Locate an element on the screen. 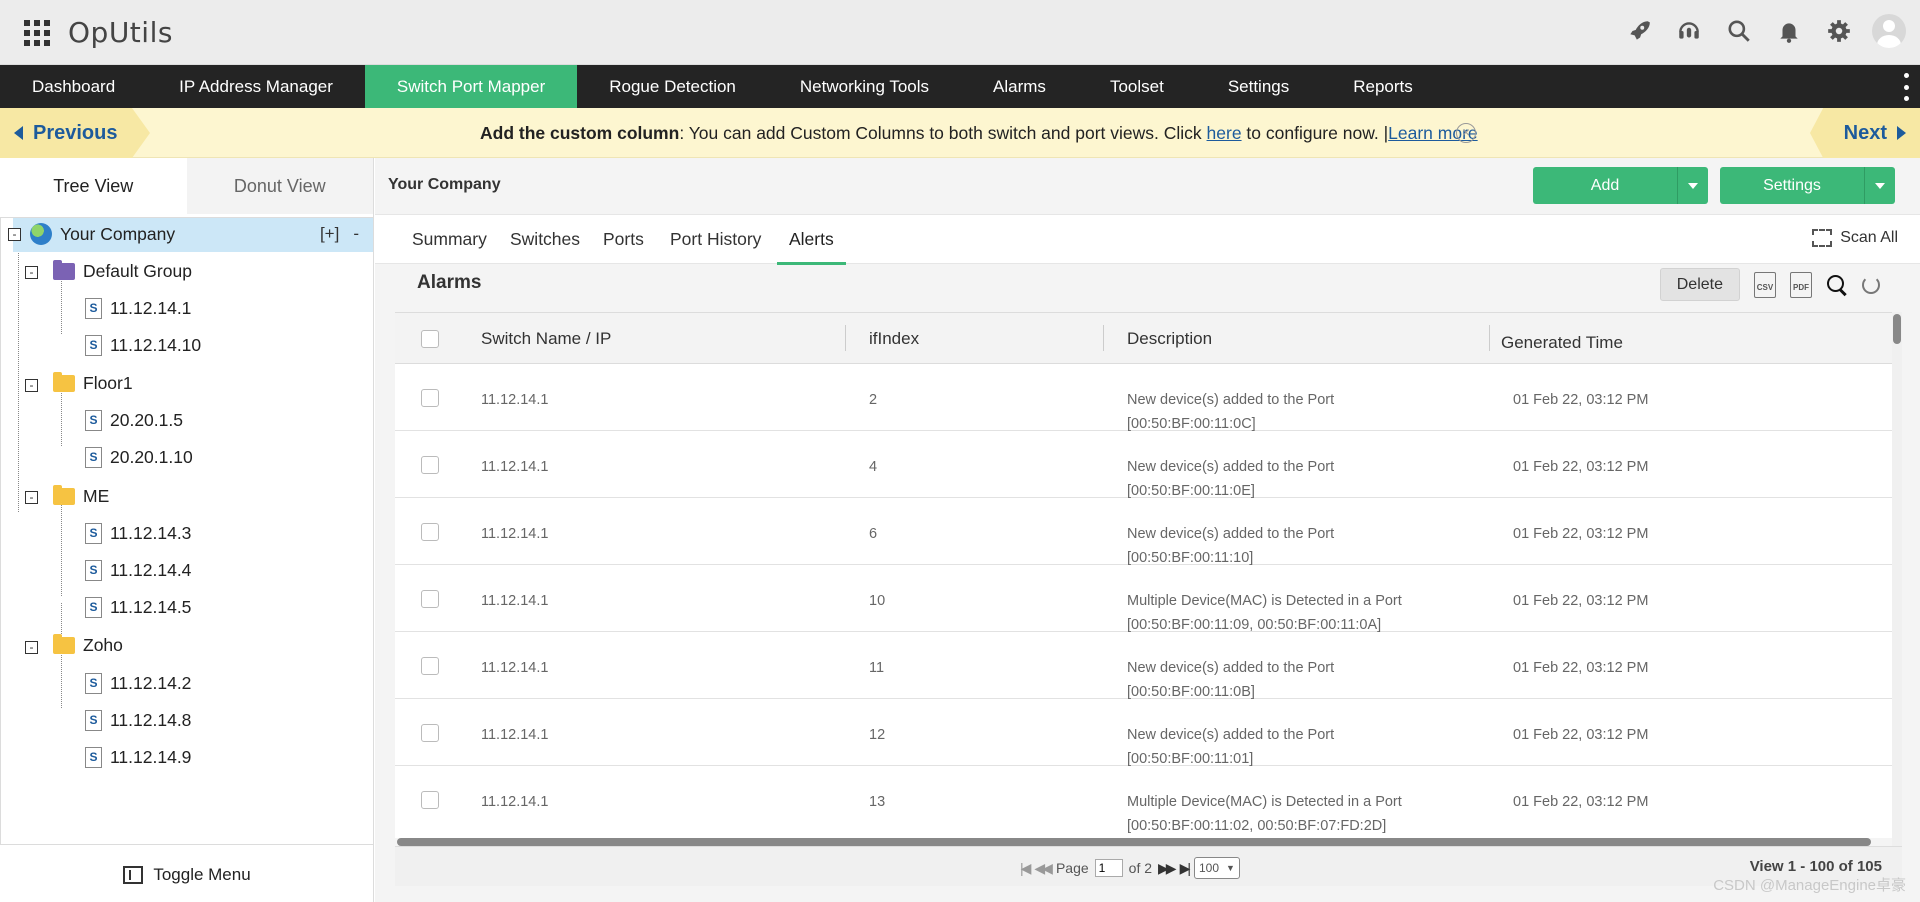 Image resolution: width=1920 pixels, height=902 pixels. column-header-generated-time: Generated Time is located at coordinates (1562, 343).